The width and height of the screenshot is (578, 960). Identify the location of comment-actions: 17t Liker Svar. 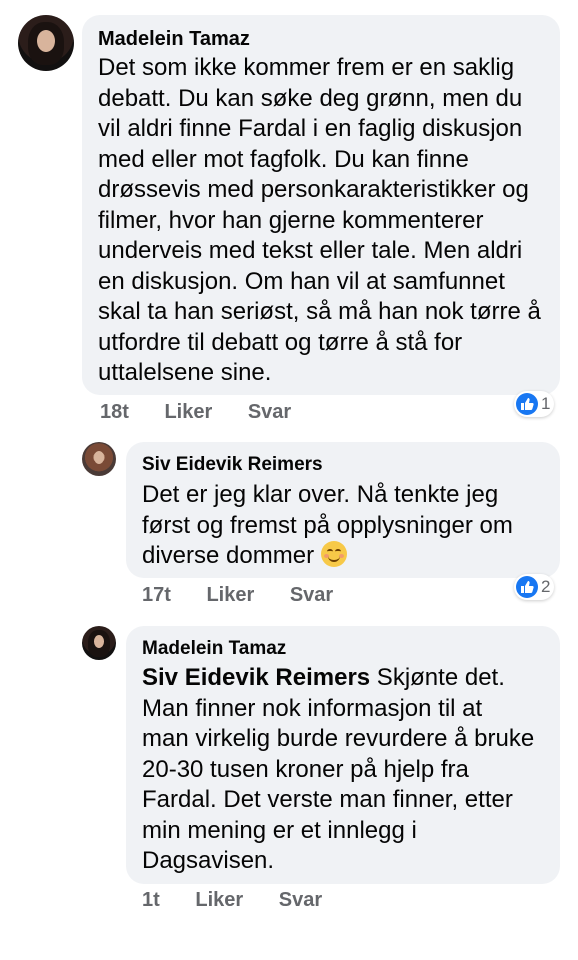
(252, 595).